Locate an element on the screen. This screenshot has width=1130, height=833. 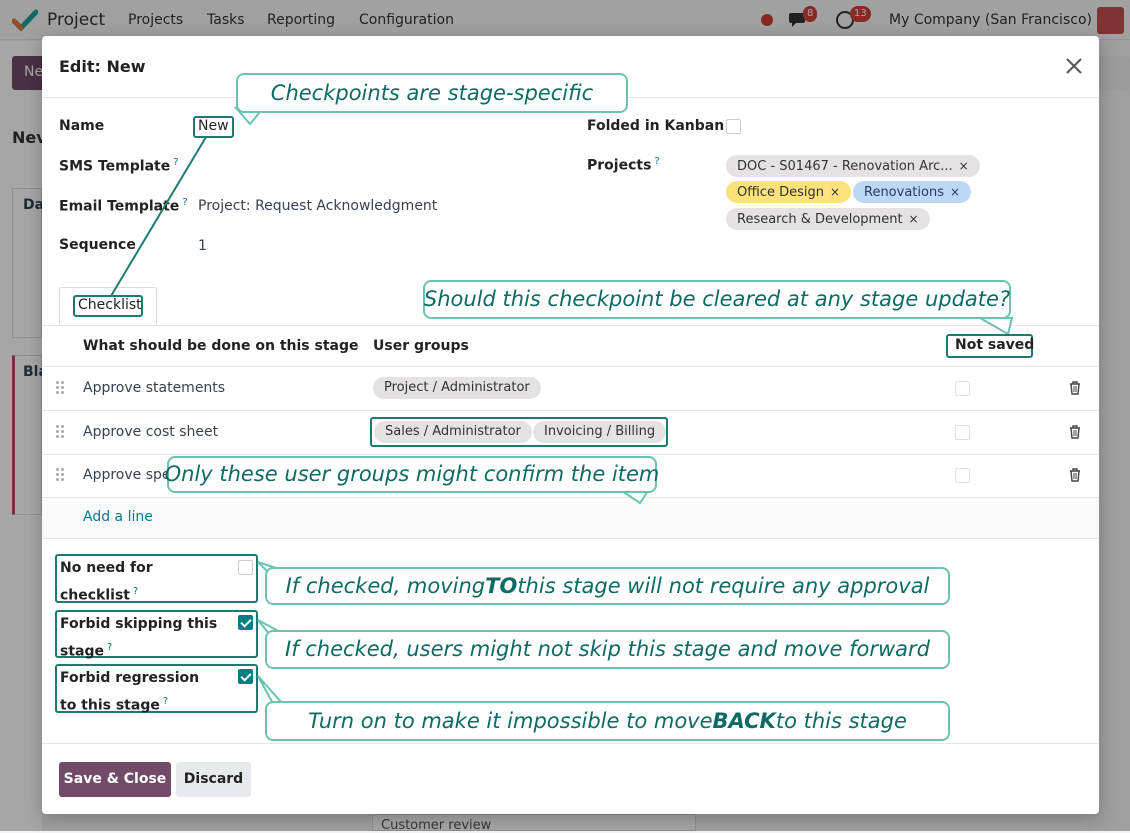
no-need-checklist-label: No need for checklist? is located at coordinates (106, 582).